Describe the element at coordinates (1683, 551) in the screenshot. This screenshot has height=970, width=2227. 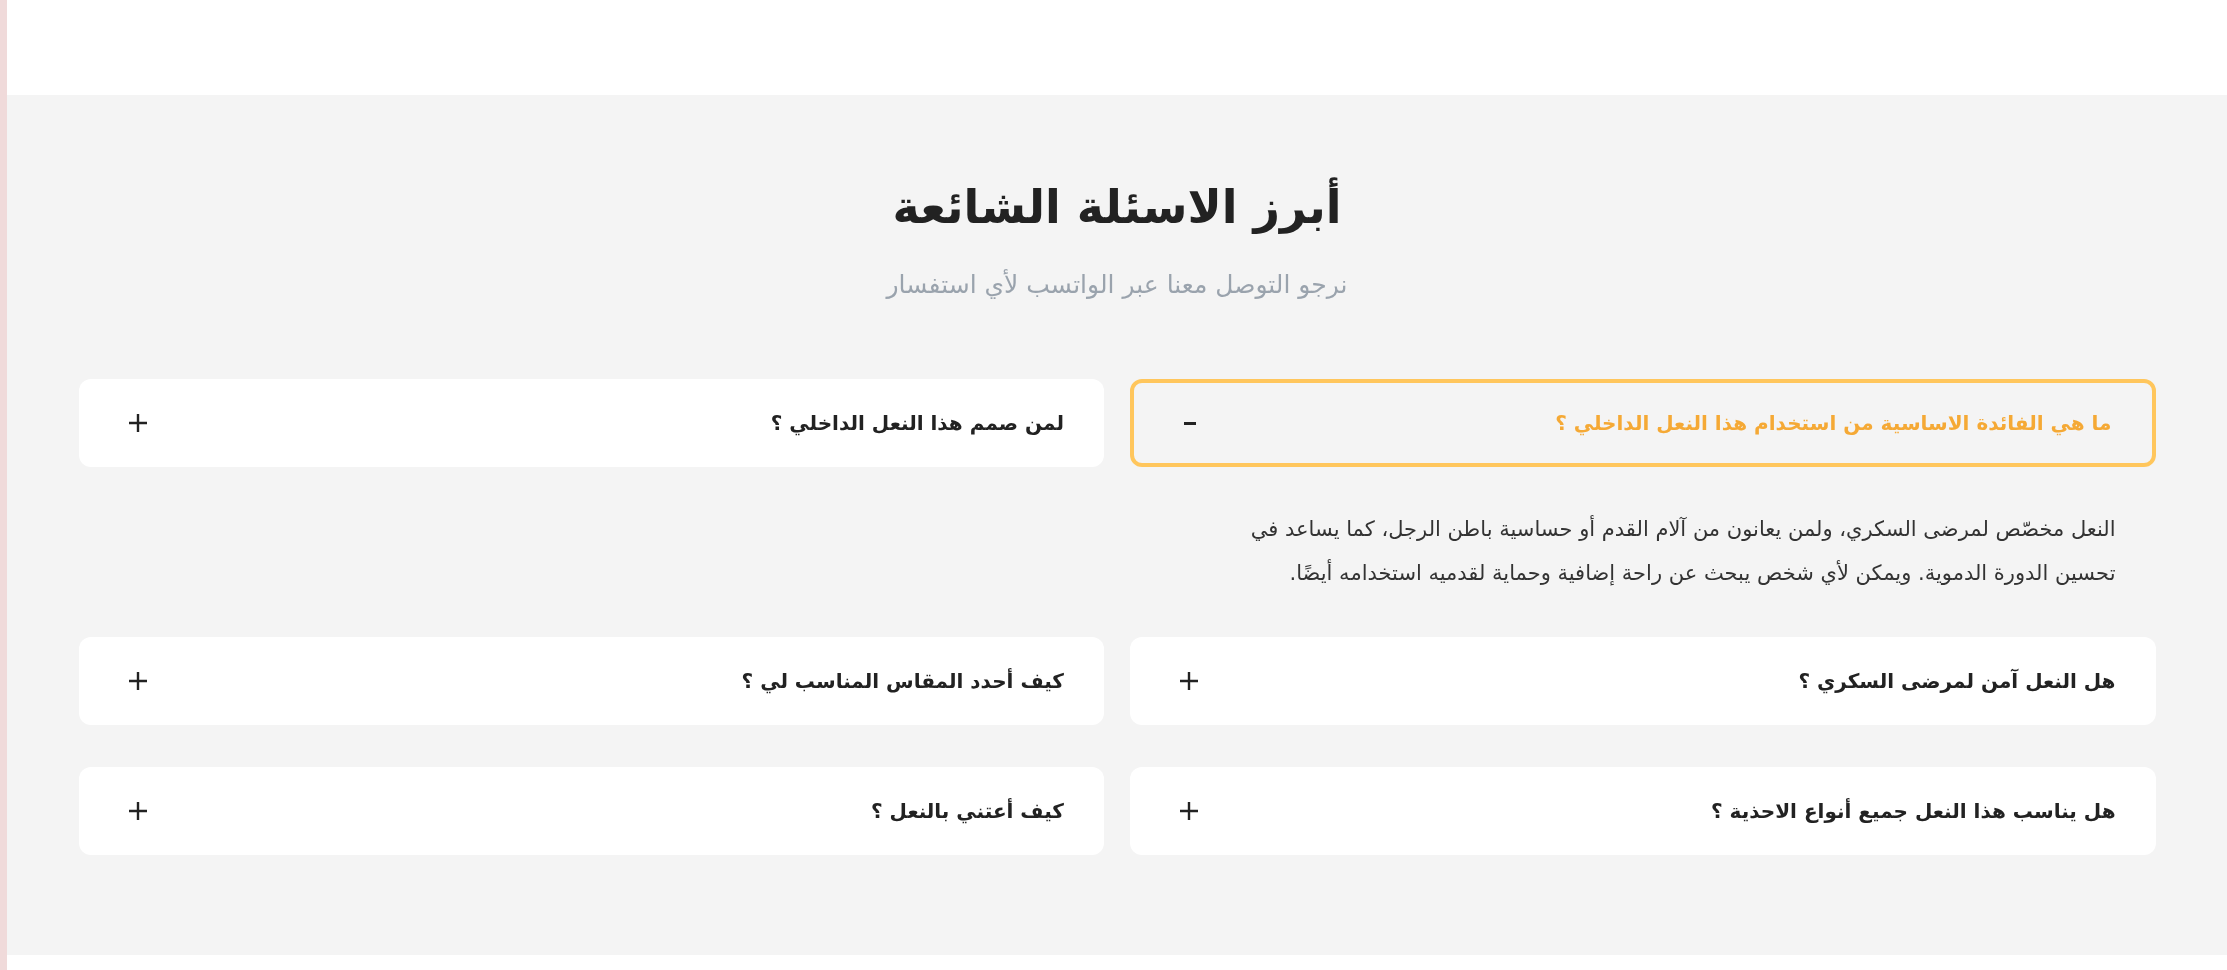
I see `faq-answer: النعل مخصّص لمرضى السكري، ولمن يعانون من آلام القدم أو حساسية باطن الرجل، كما يساعد في تحسين الدورة الدموية. ويمكن لأي شخص يبحث عن راحة إضافية وحماية لقدميه استخدامه أيضًا.` at that location.